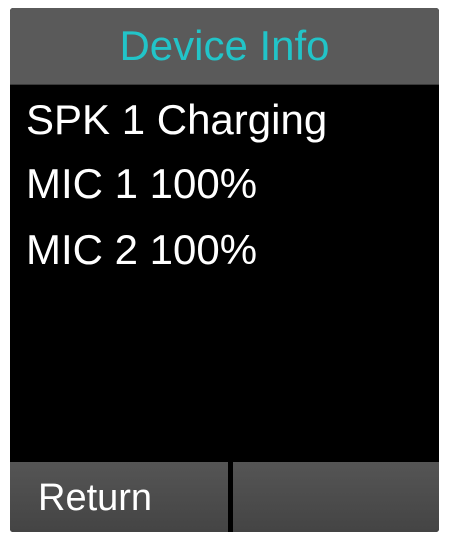 The image size is (449, 537). I want to click on list-item-spk-1: SPK 1 Charging, so click(177, 119).